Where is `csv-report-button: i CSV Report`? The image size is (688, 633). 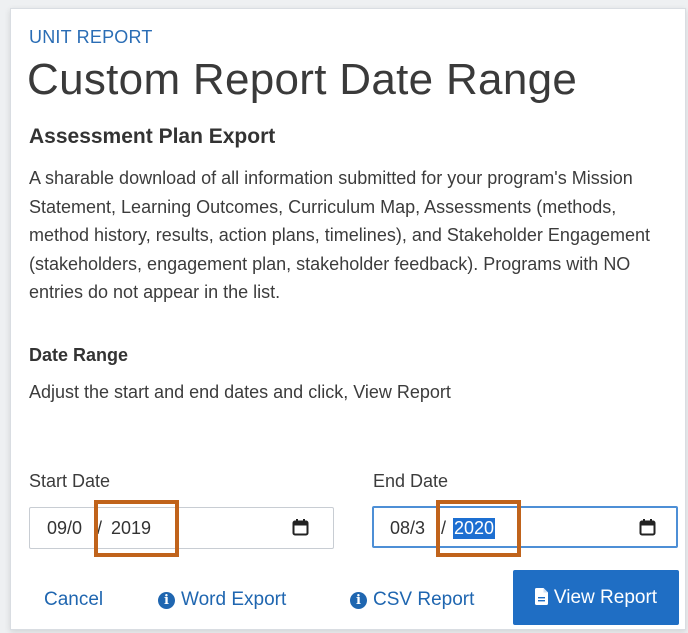 csv-report-button: i CSV Report is located at coordinates (412, 600).